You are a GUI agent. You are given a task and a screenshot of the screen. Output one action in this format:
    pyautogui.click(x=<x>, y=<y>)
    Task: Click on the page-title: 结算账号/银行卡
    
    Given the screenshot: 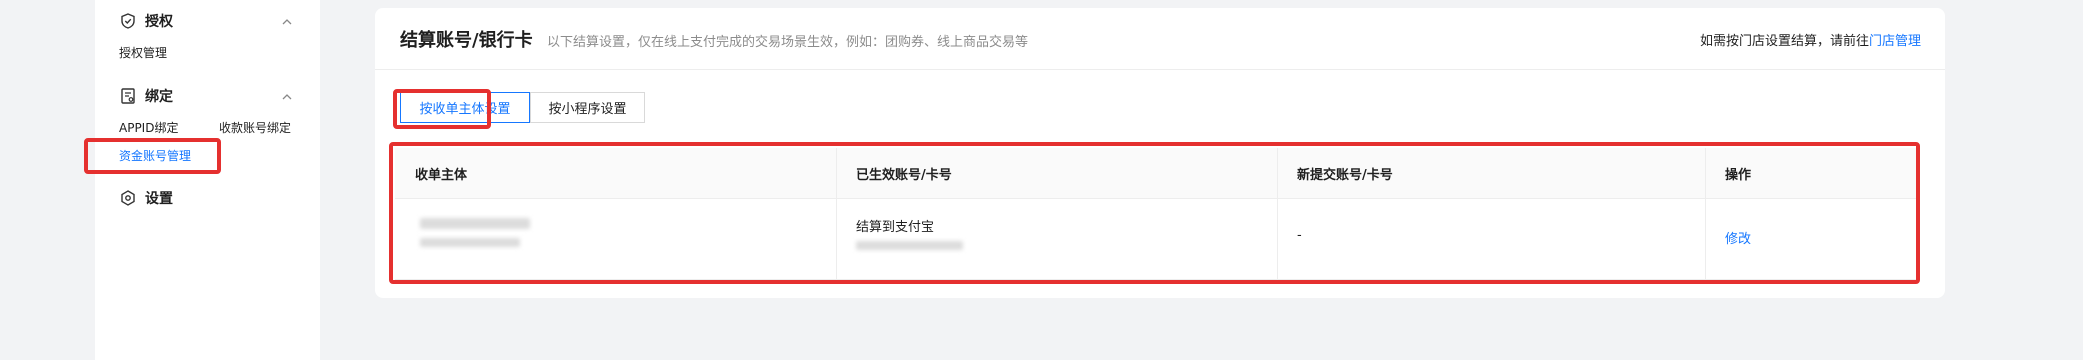 What is the action you would take?
    pyautogui.click(x=466, y=40)
    